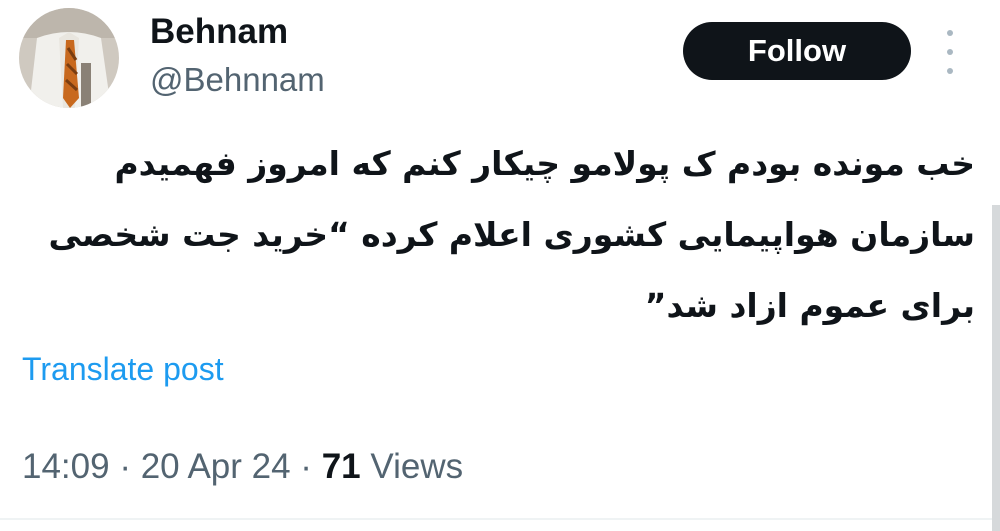  What do you see at coordinates (237, 80) in the screenshot?
I see `author-handle: @Behnnam` at bounding box center [237, 80].